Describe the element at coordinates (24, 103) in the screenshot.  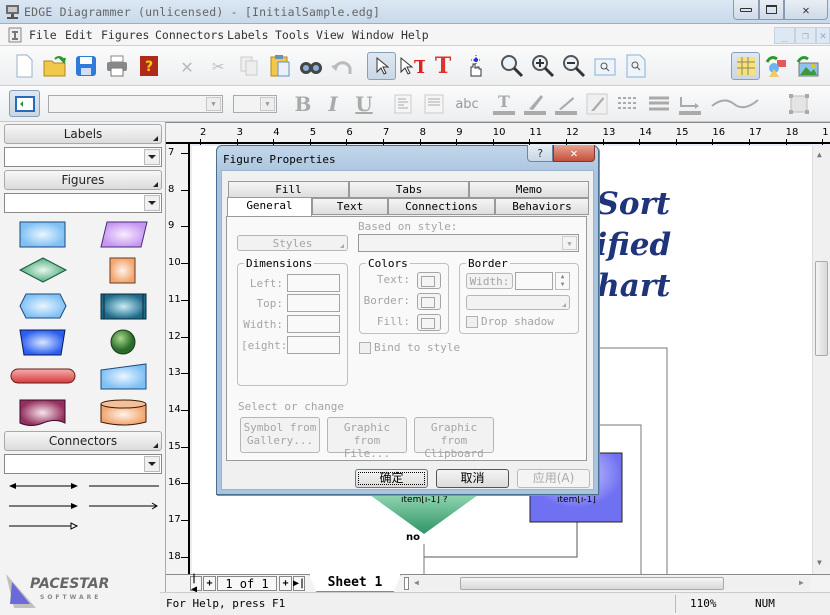
I see `panel-toggle-button` at that location.